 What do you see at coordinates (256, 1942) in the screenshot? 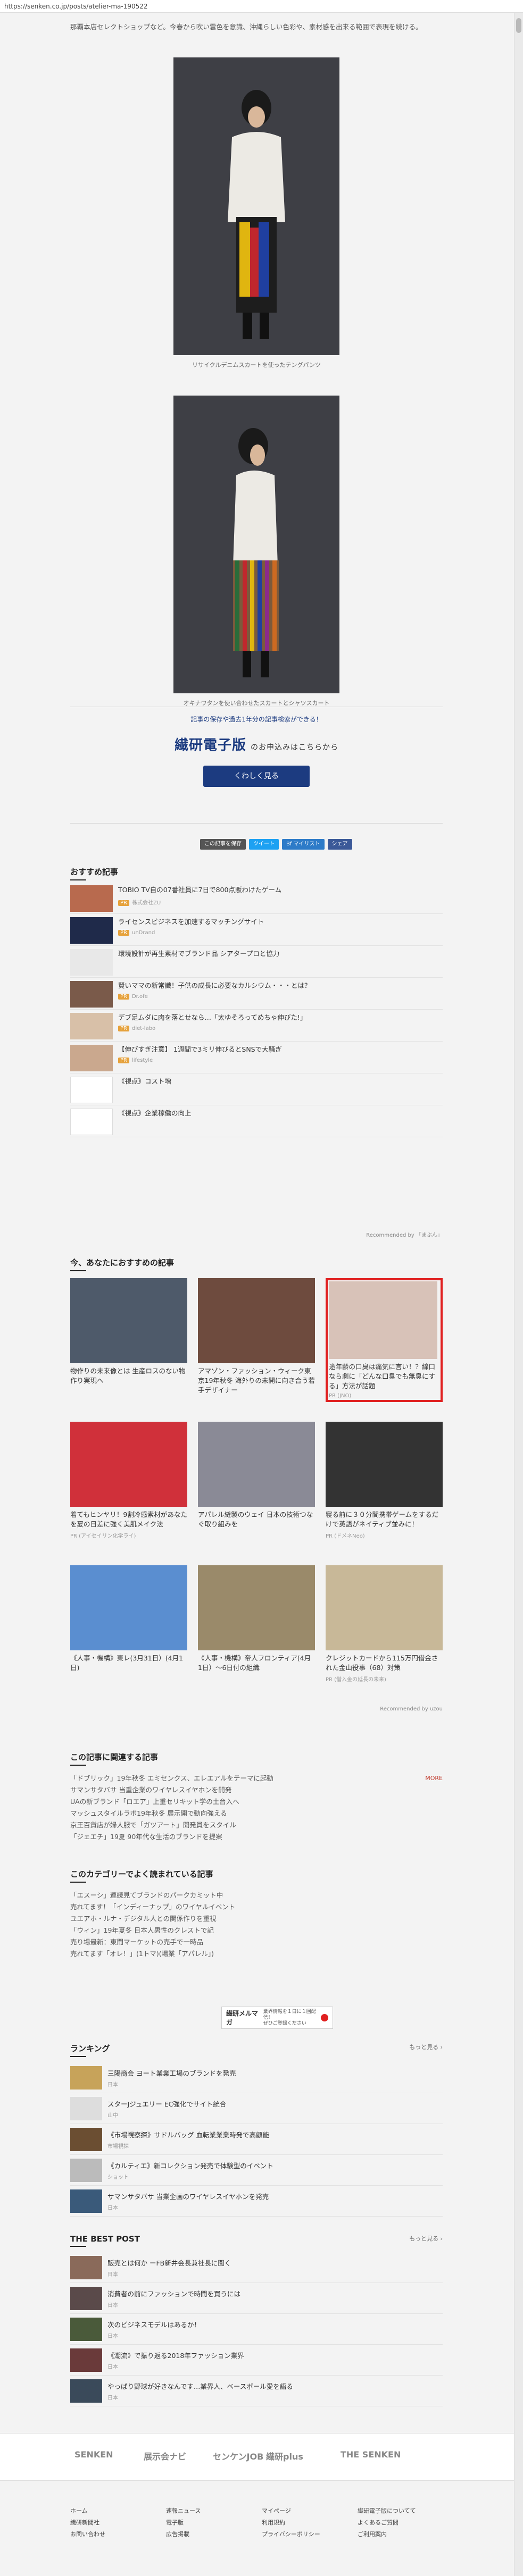
I see `popular-item: 売り場最新：東間マーケットの売手で一時品` at bounding box center [256, 1942].